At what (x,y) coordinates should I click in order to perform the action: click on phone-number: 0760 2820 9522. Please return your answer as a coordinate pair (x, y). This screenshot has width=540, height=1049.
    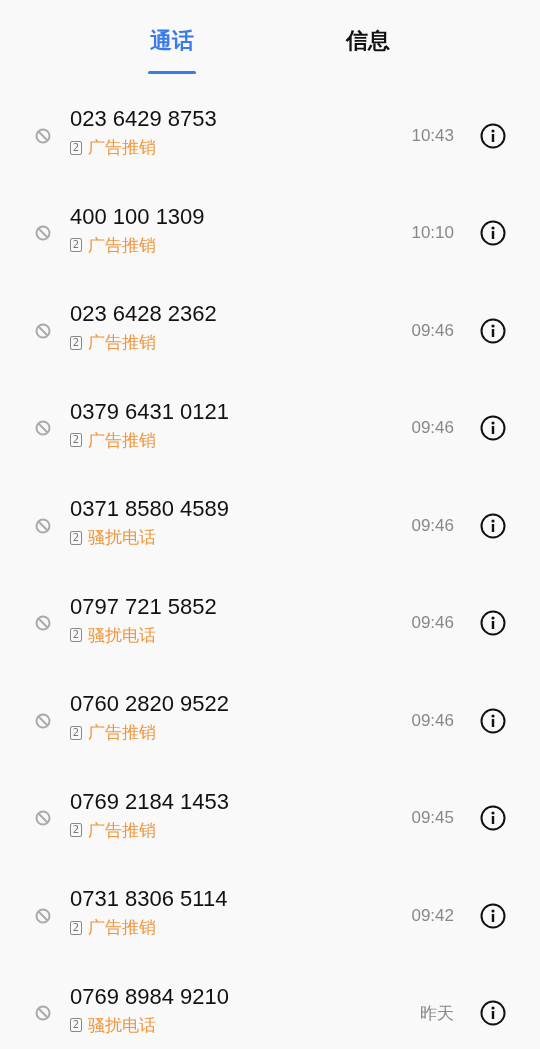
    Looking at the image, I should click on (150, 704).